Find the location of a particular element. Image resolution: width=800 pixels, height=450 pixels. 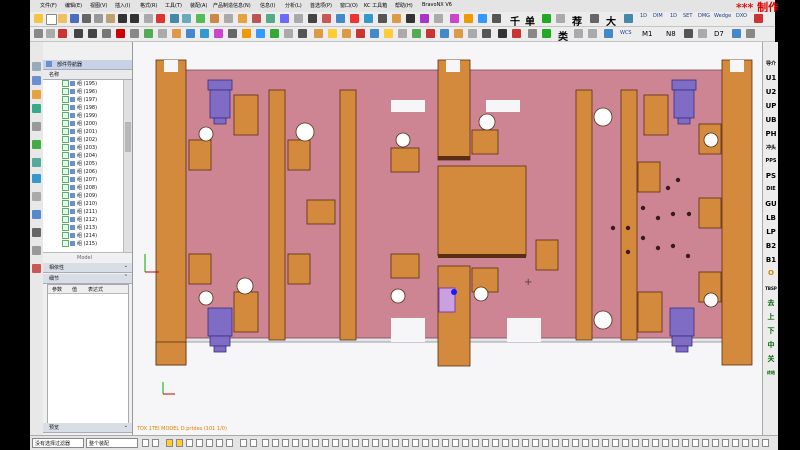

tool-d-icon is located at coordinates (546, 18).